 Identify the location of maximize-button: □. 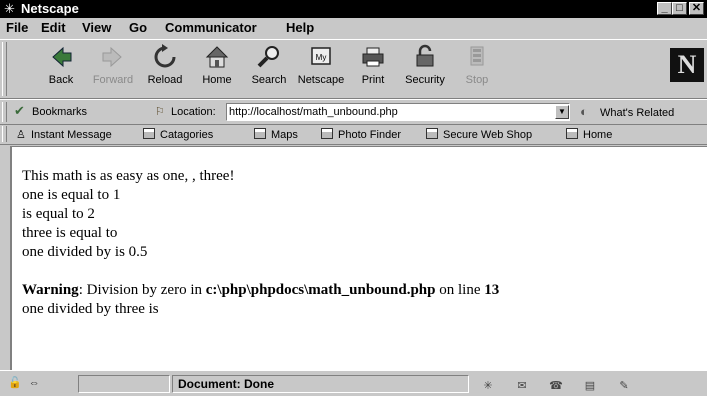
(679, 8).